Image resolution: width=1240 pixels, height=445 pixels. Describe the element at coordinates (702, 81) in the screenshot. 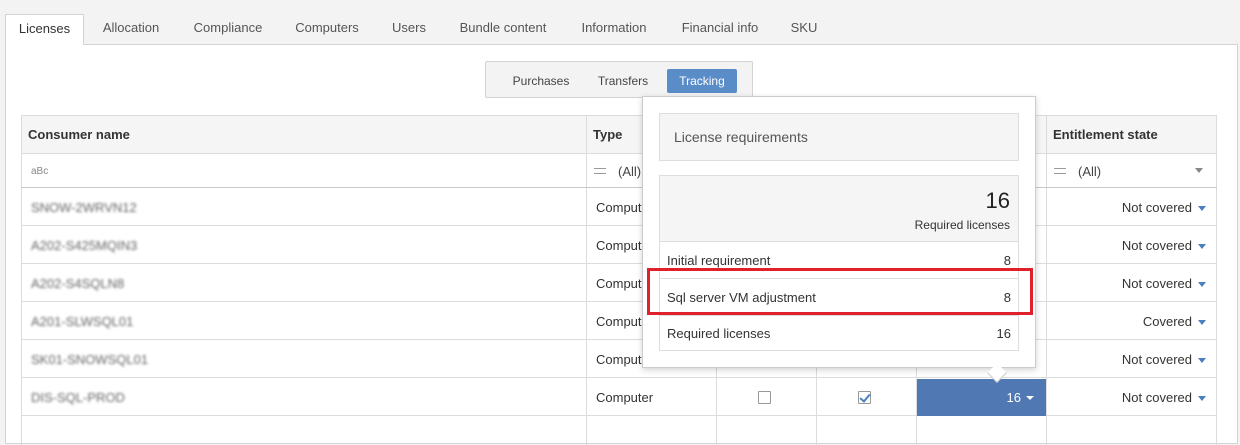

I see `subtab-tracking: Tracking` at that location.